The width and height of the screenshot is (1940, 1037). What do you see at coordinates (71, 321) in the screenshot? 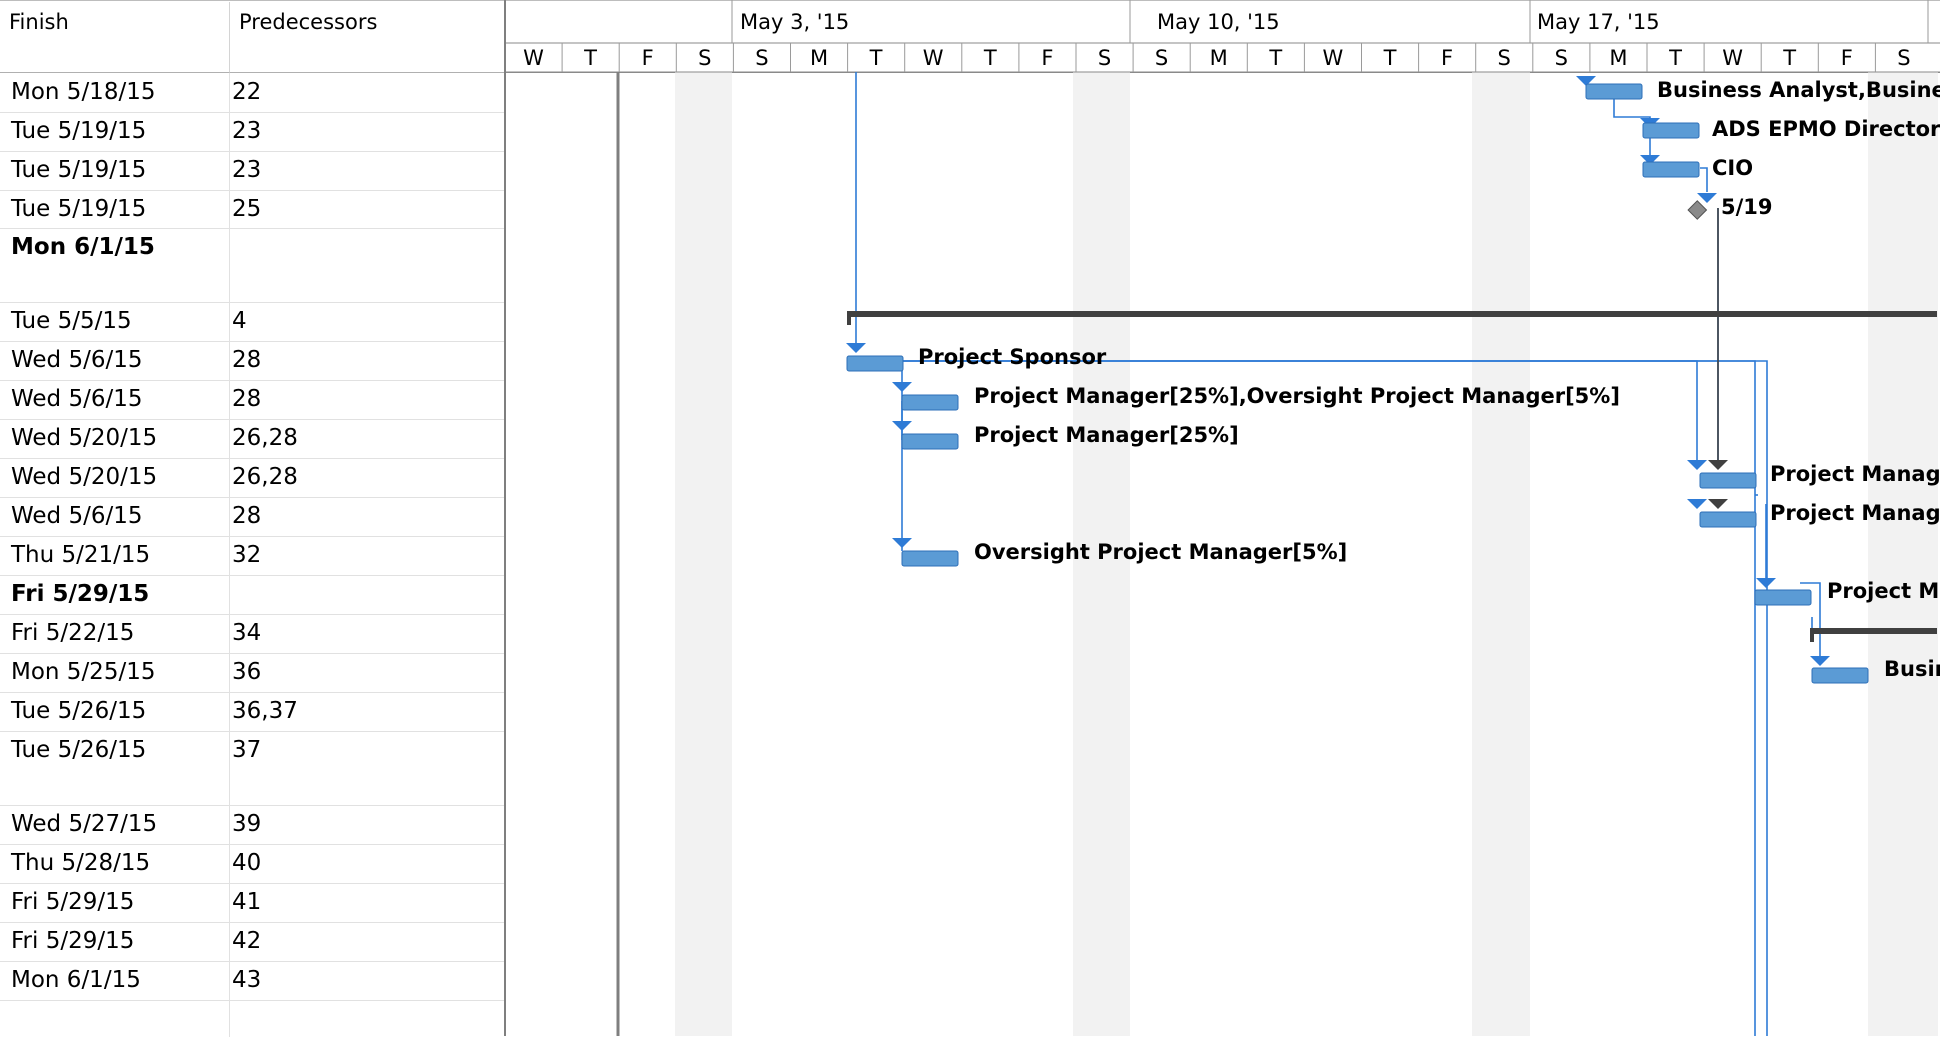
I see `finish-cell: Tue 5/5/15` at bounding box center [71, 321].